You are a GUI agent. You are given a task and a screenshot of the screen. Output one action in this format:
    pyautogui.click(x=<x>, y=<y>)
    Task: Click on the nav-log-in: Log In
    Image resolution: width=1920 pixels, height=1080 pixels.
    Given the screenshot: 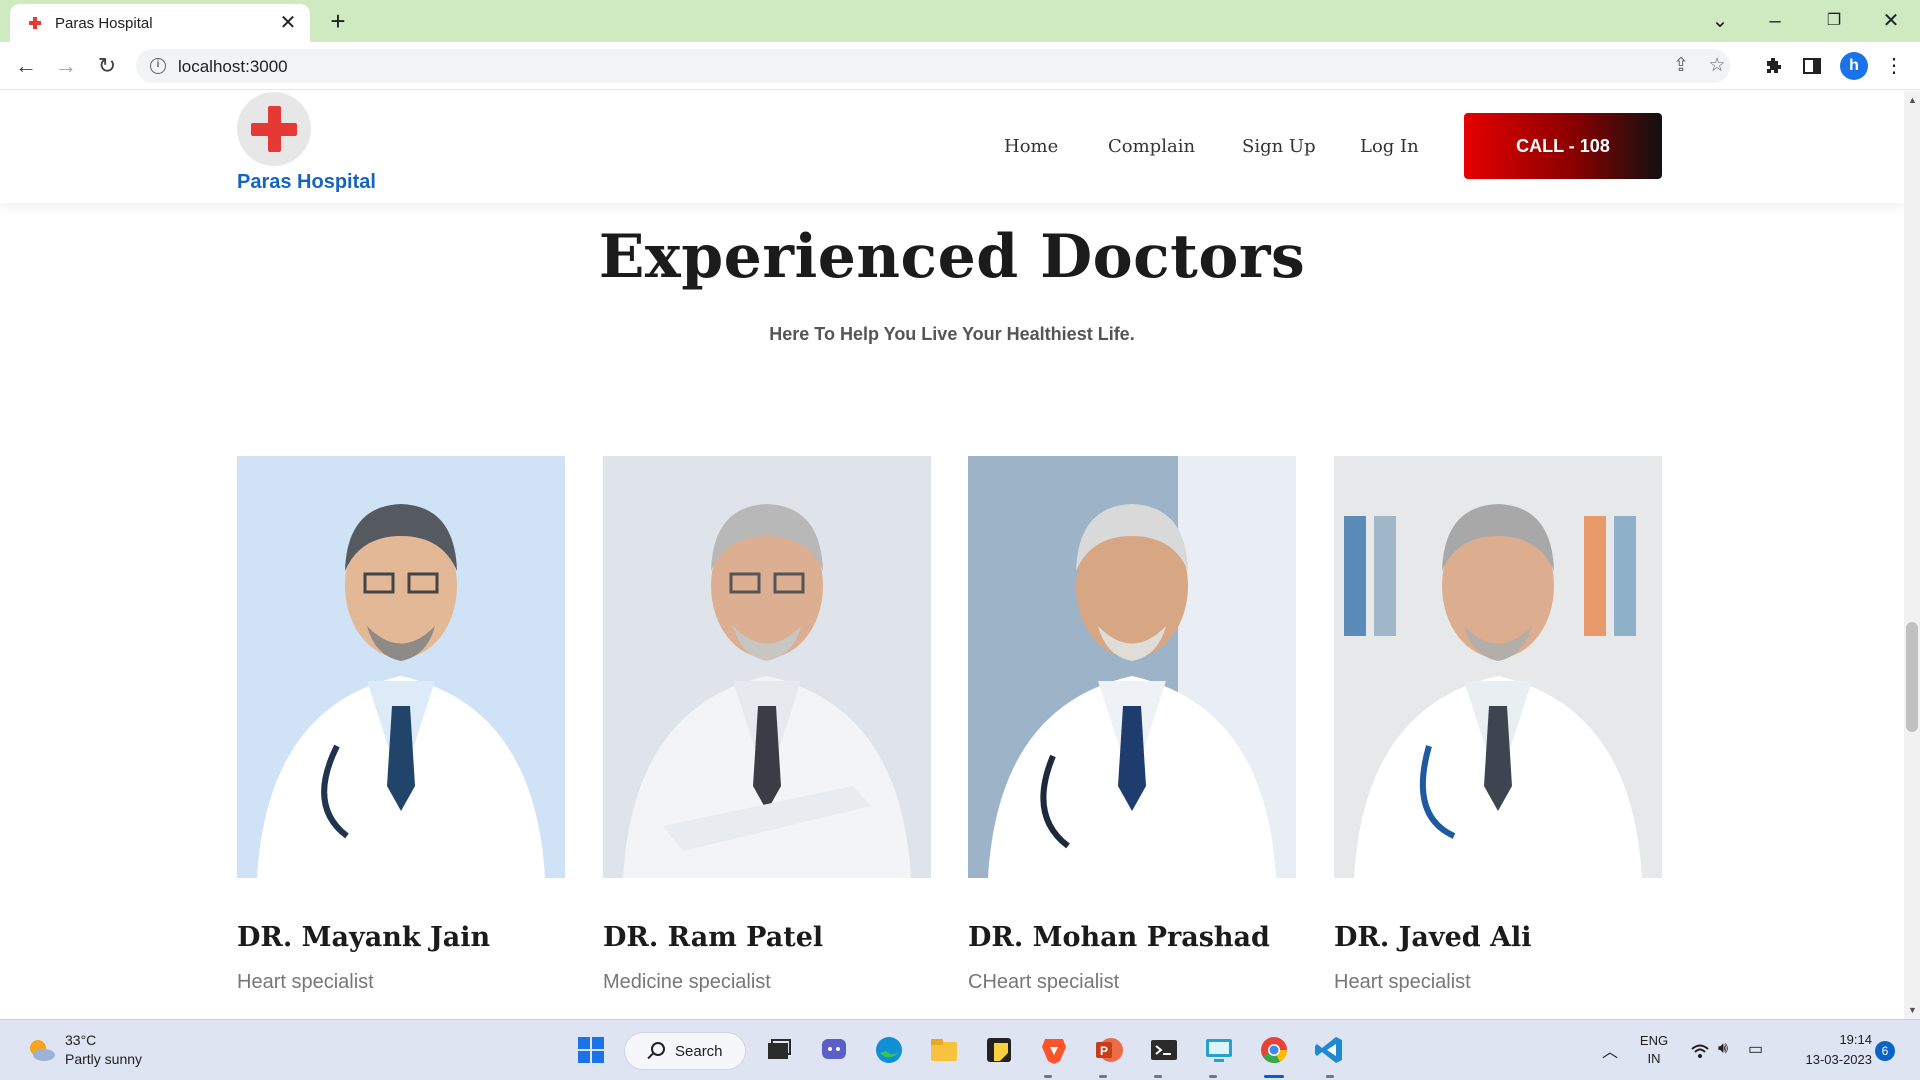 What is the action you would take?
    pyautogui.click(x=1389, y=146)
    